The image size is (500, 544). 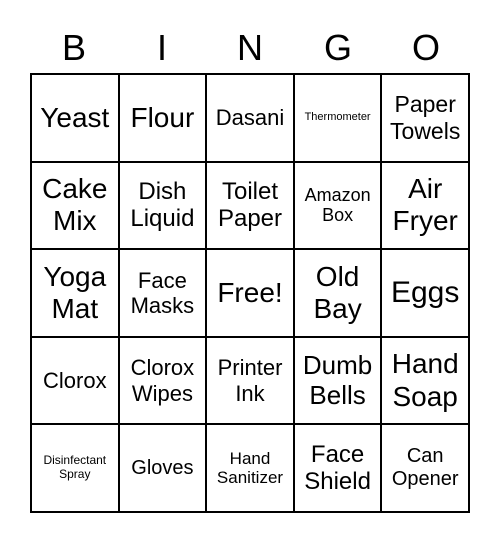 What do you see at coordinates (337, 293) in the screenshot?
I see `bingo-cell: Old Bay` at bounding box center [337, 293].